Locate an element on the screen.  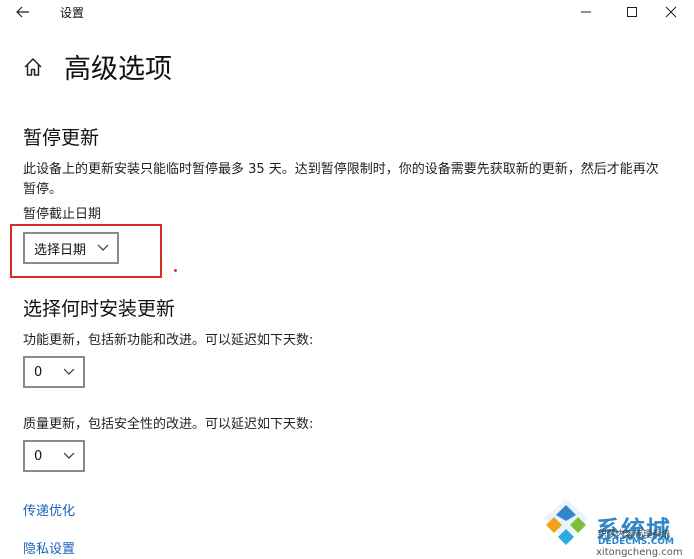
feature-update-label: 功能更新，包括新功能和改进。可以延迟如下天数: is located at coordinates (168, 340).